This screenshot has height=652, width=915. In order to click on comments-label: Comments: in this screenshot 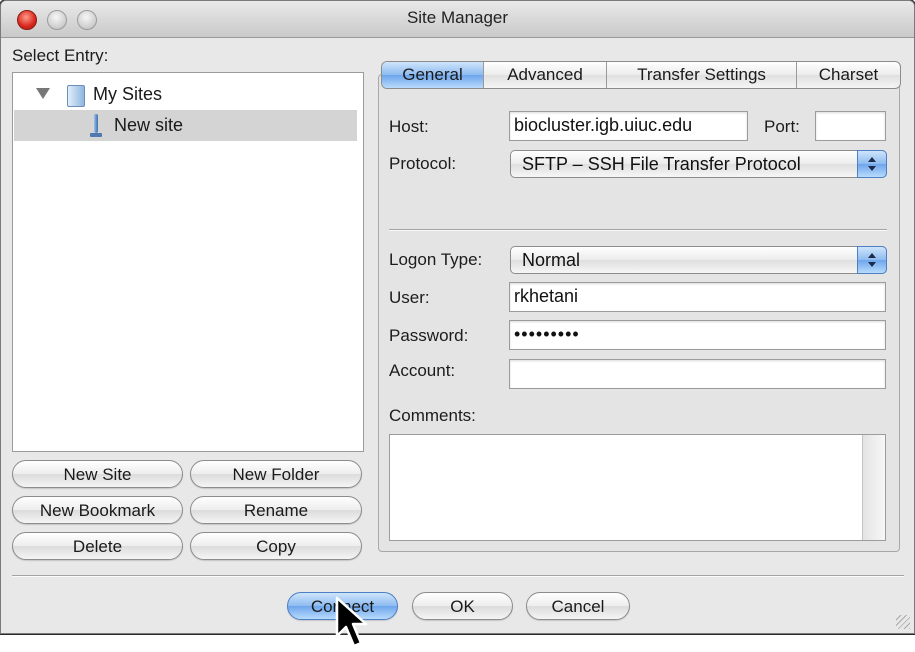, I will do `click(432, 415)`.